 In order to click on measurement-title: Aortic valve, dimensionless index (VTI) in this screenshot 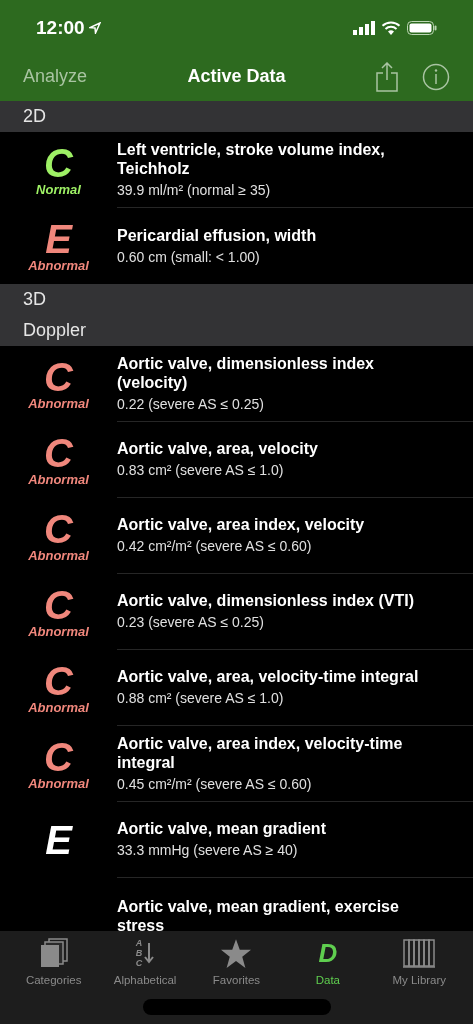, I will do `click(266, 600)`.